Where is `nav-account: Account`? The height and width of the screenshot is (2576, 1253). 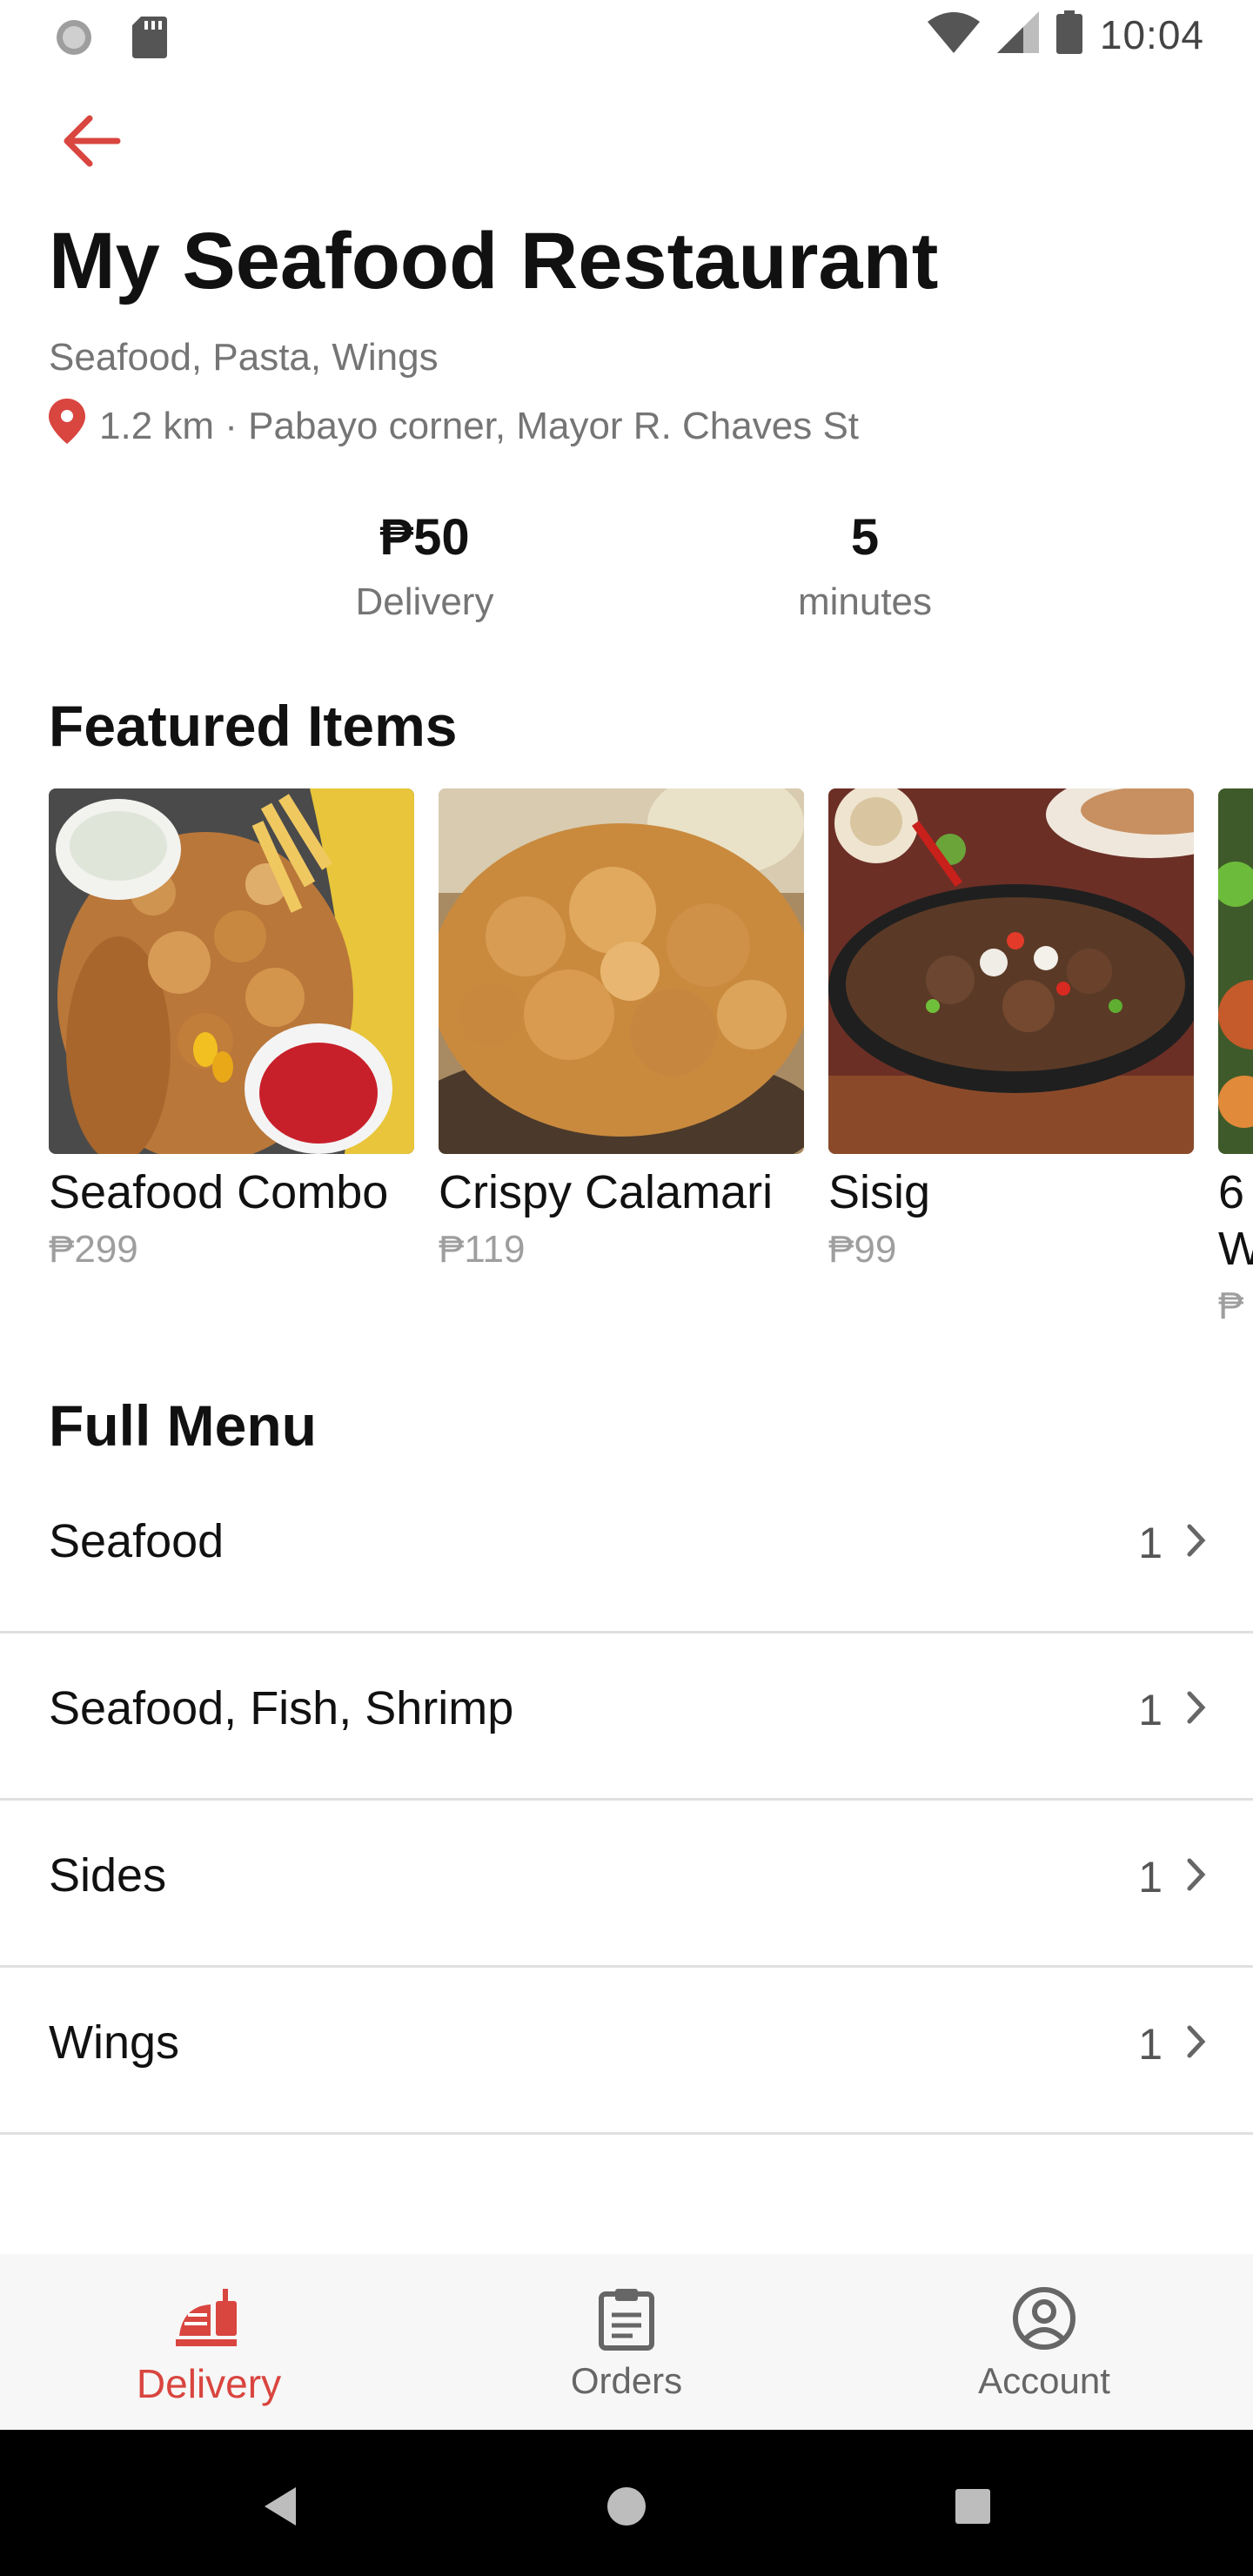 nav-account: Account is located at coordinates (1044, 2342).